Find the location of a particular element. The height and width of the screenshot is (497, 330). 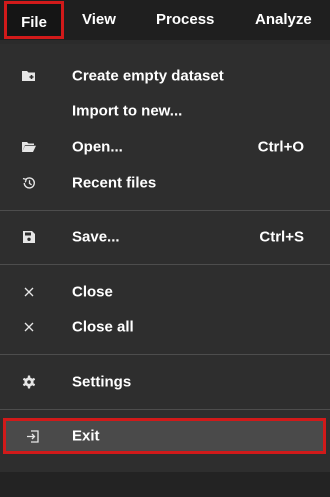

menu-process: Process is located at coordinates (185, 20).